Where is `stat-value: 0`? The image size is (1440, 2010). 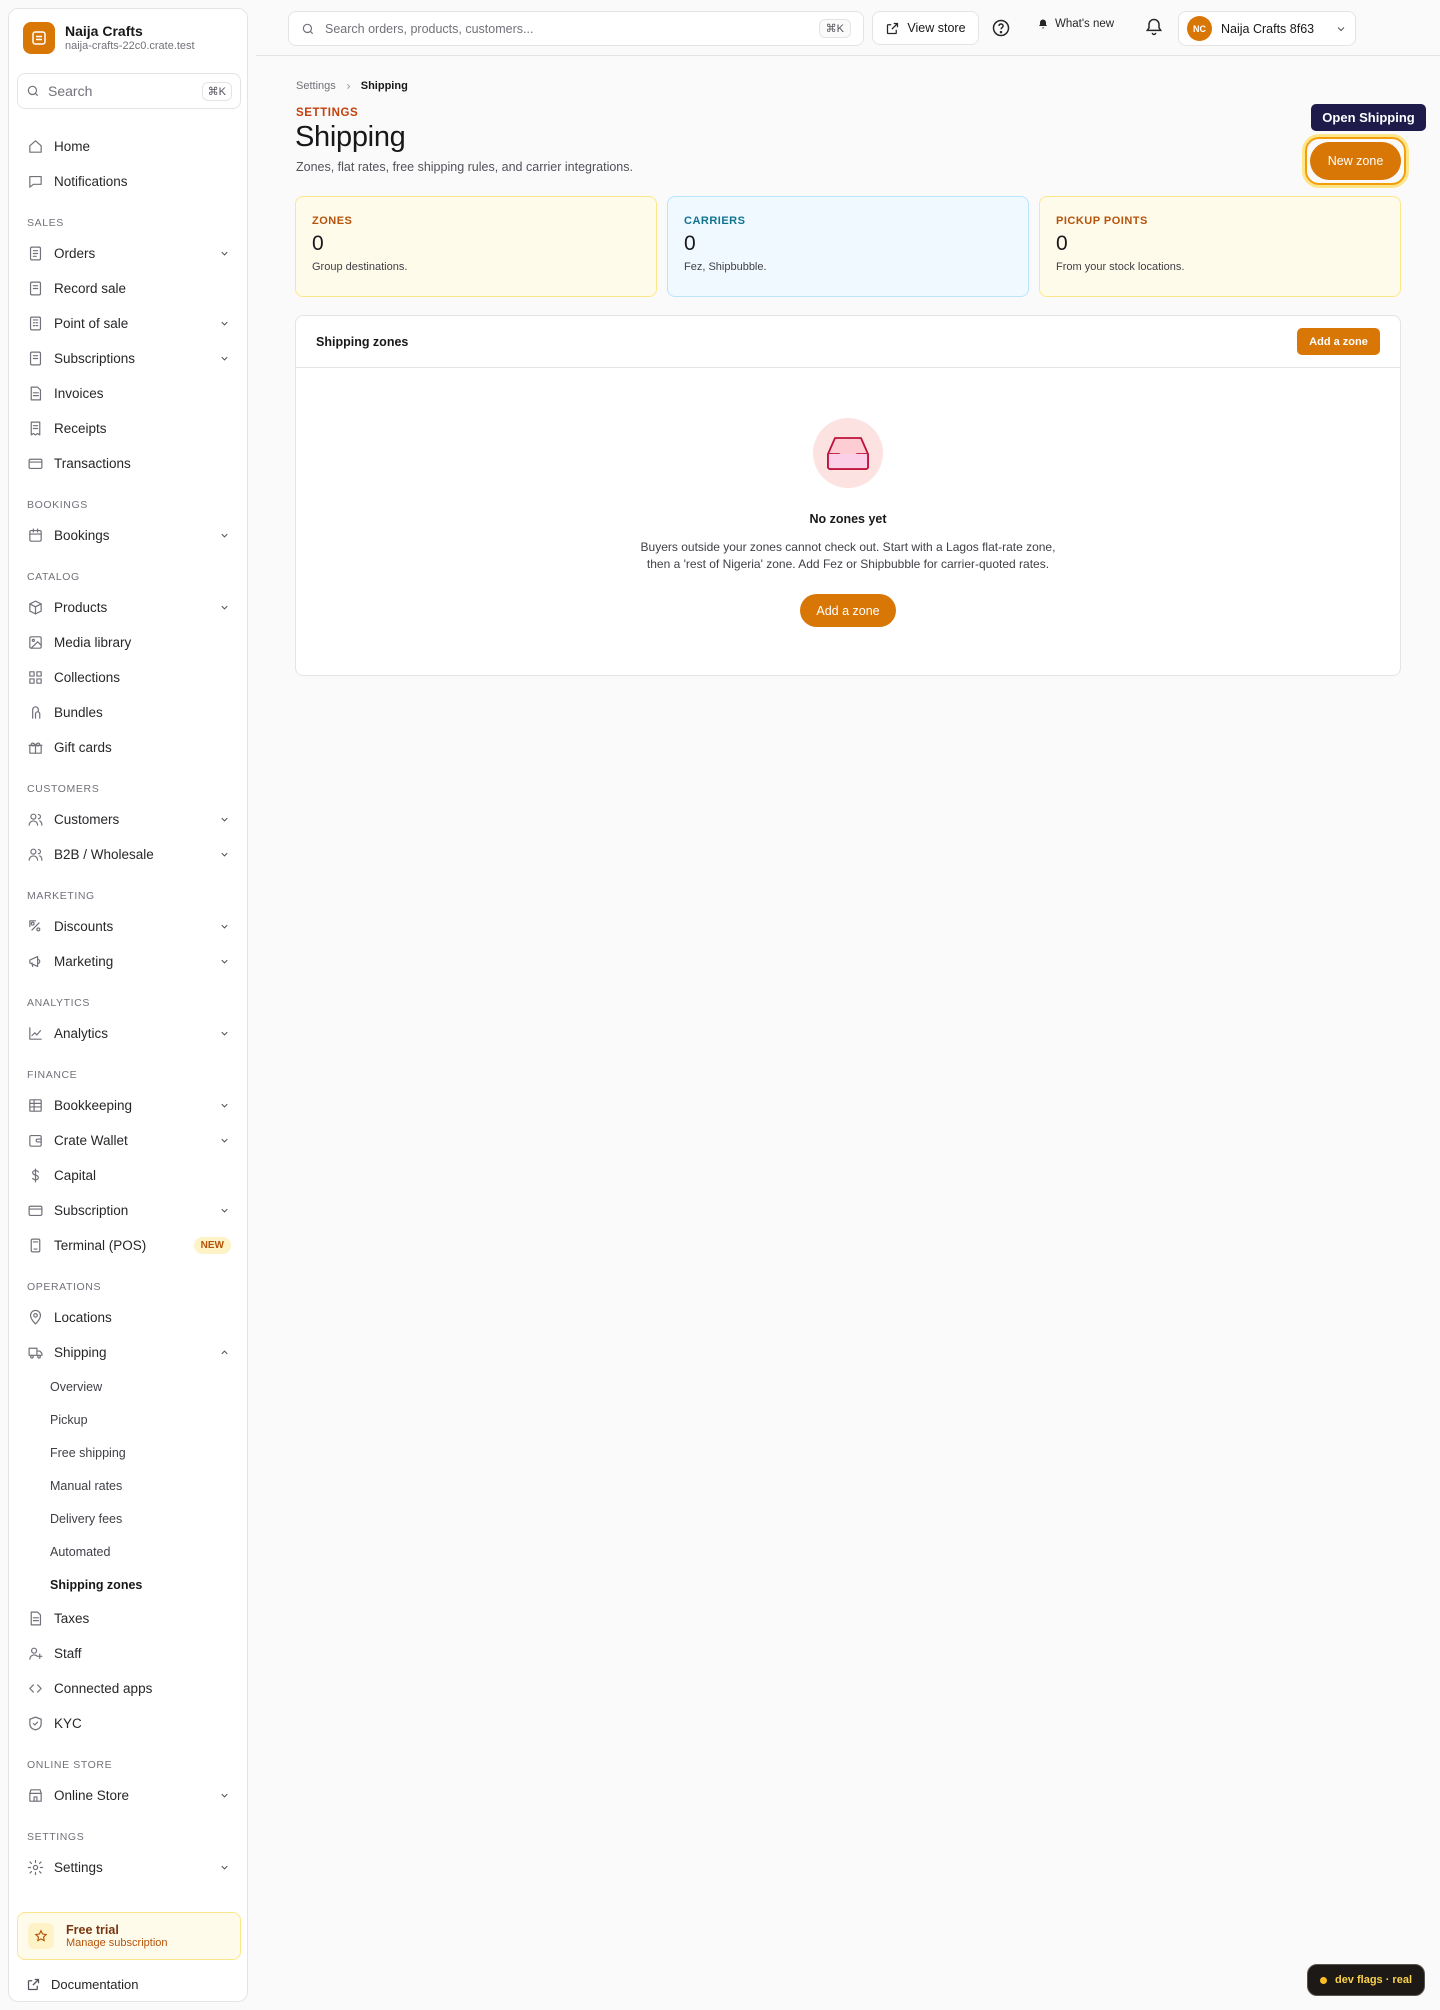 stat-value: 0 is located at coordinates (318, 243).